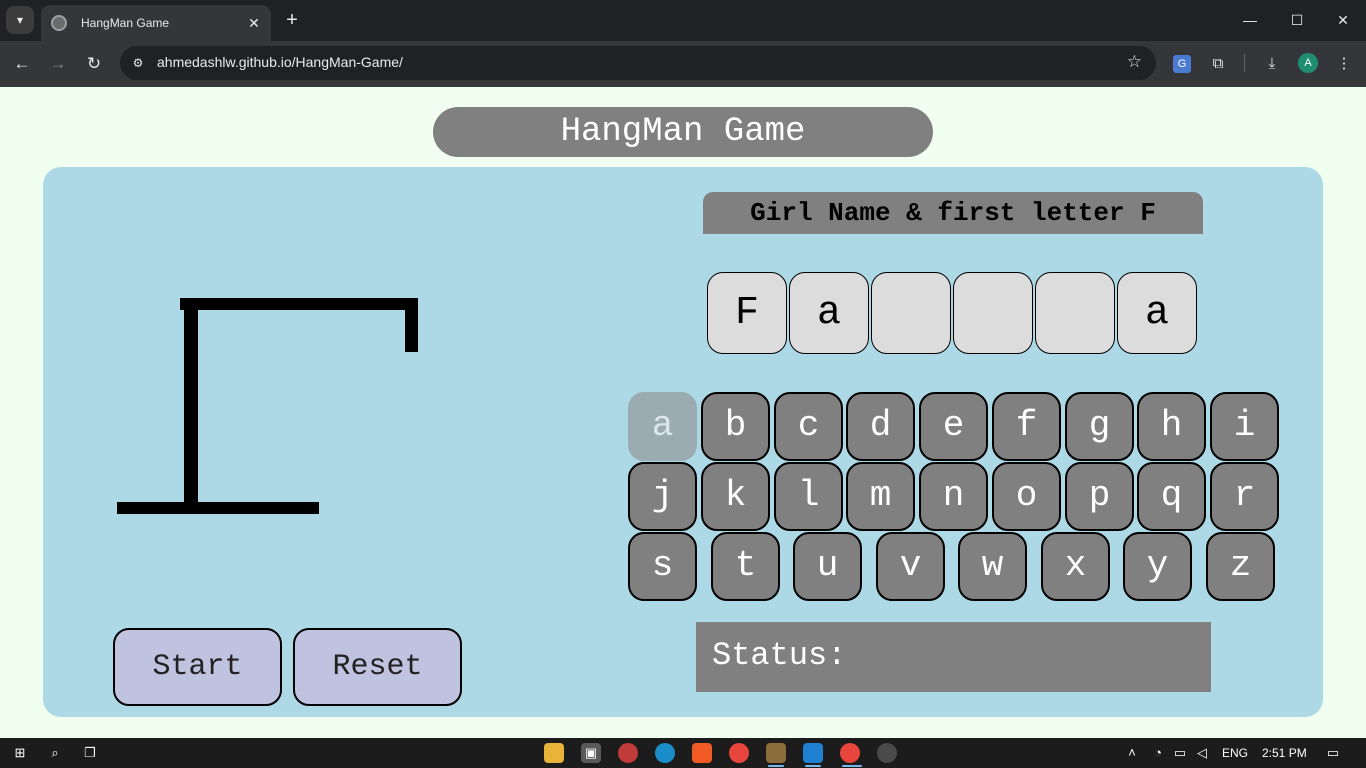 The image size is (1366, 768). What do you see at coordinates (1157, 566) in the screenshot?
I see `letter-key-y: y` at bounding box center [1157, 566].